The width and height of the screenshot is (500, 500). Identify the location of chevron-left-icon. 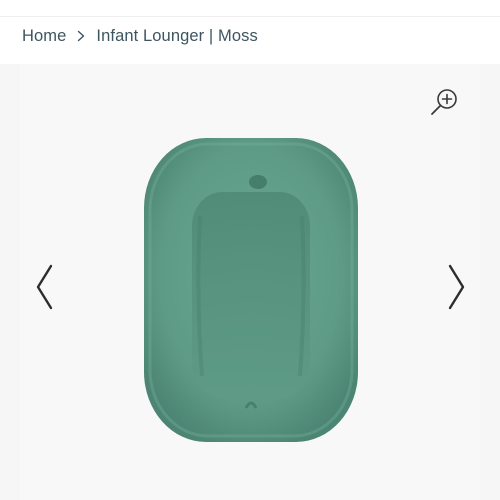
(44, 287).